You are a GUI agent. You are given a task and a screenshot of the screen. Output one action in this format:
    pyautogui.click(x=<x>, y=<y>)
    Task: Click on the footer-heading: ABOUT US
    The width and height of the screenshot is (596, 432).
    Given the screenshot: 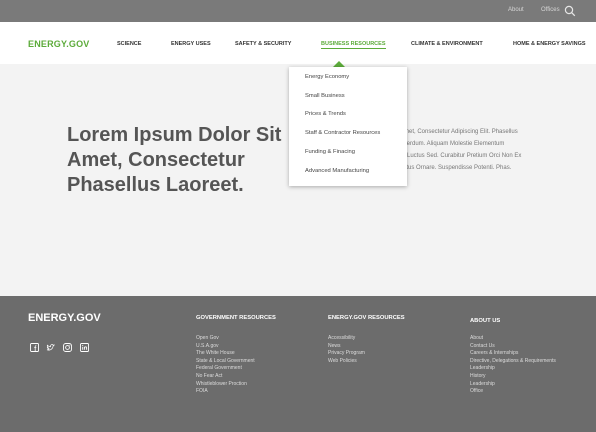 What is the action you would take?
    pyautogui.click(x=485, y=321)
    